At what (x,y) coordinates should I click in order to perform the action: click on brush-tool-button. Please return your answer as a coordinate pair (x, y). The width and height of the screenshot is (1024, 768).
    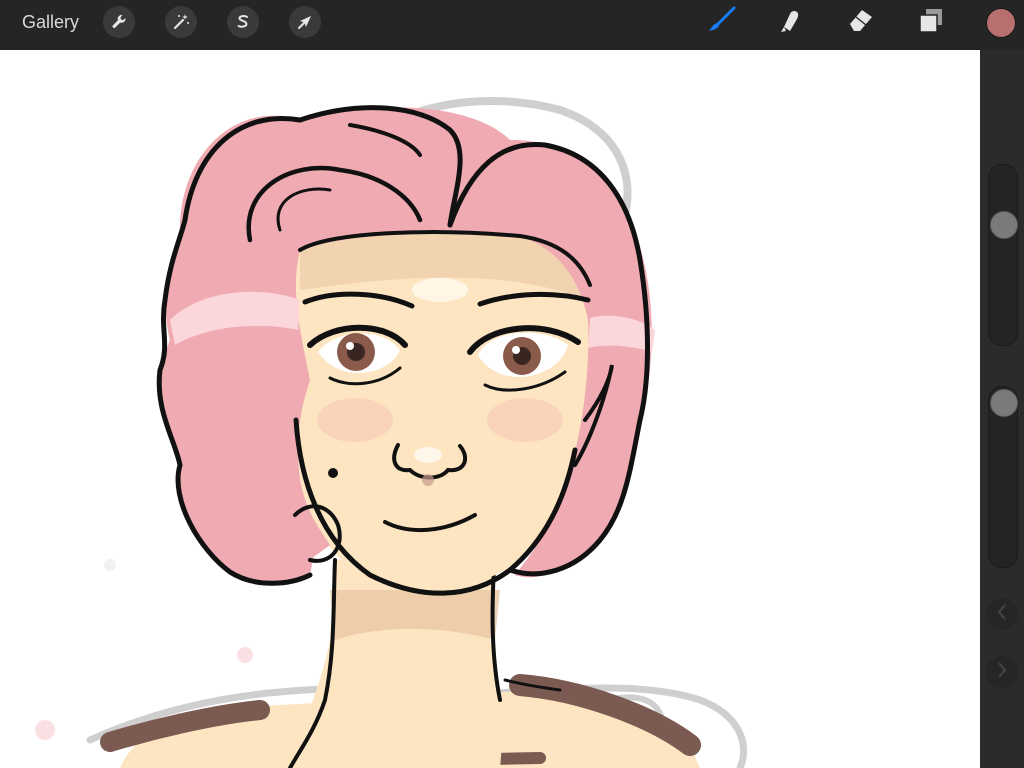
    Looking at the image, I should click on (721, 22).